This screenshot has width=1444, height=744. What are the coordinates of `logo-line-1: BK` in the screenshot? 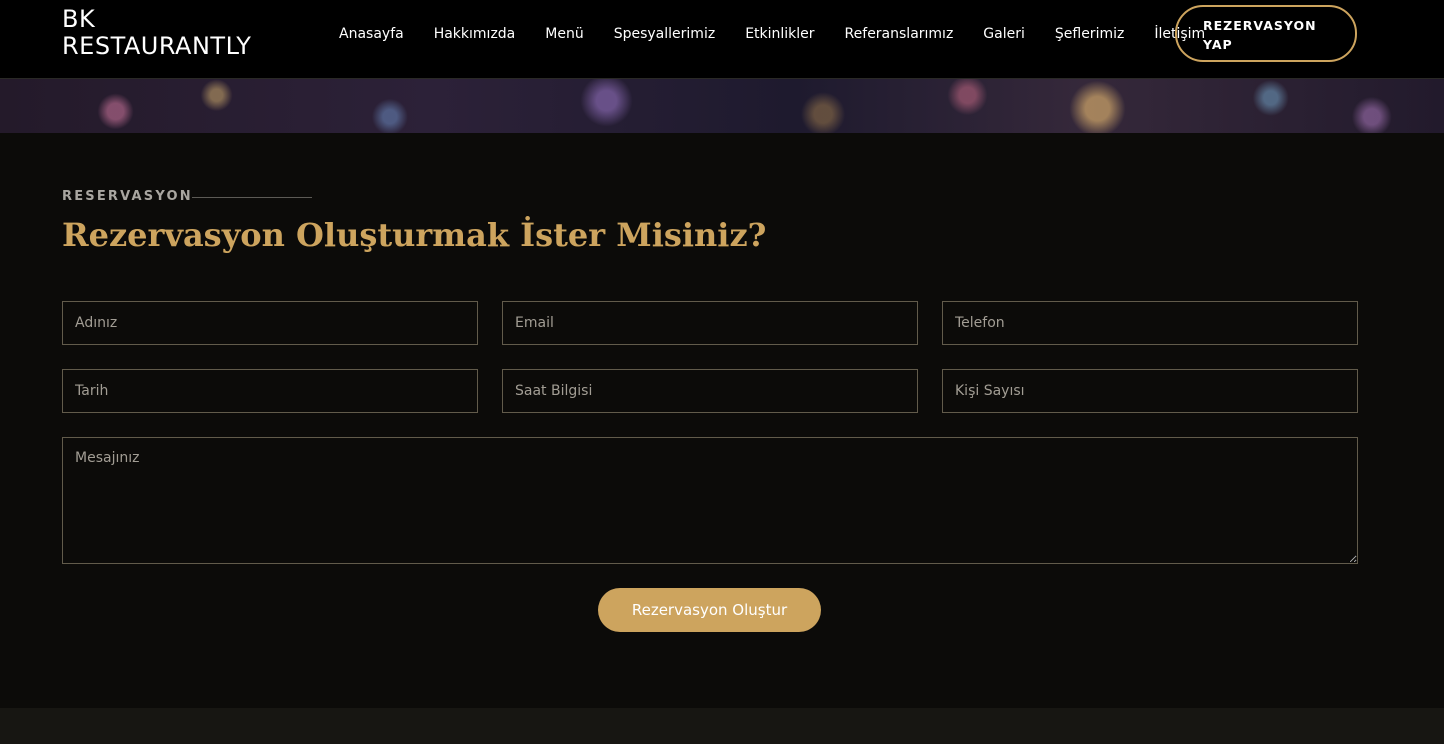 It's located at (79, 19).